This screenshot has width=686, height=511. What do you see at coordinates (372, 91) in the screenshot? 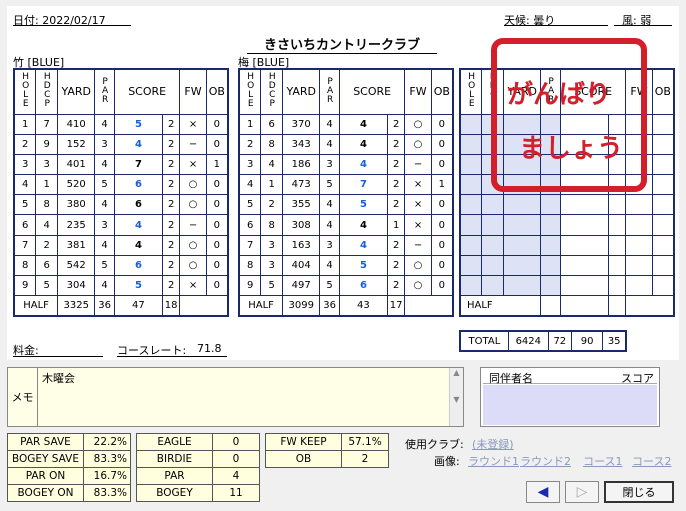
I see `col-header: SCORE` at bounding box center [372, 91].